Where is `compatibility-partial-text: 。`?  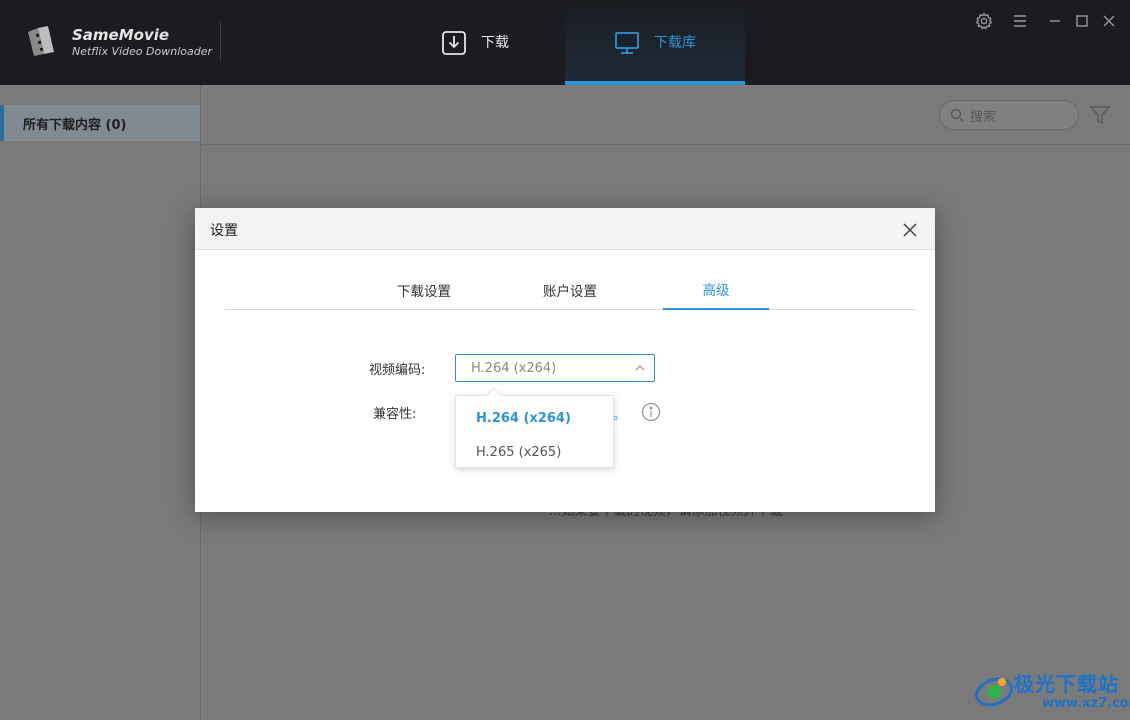 compatibility-partial-text: 。 is located at coordinates (620, 415).